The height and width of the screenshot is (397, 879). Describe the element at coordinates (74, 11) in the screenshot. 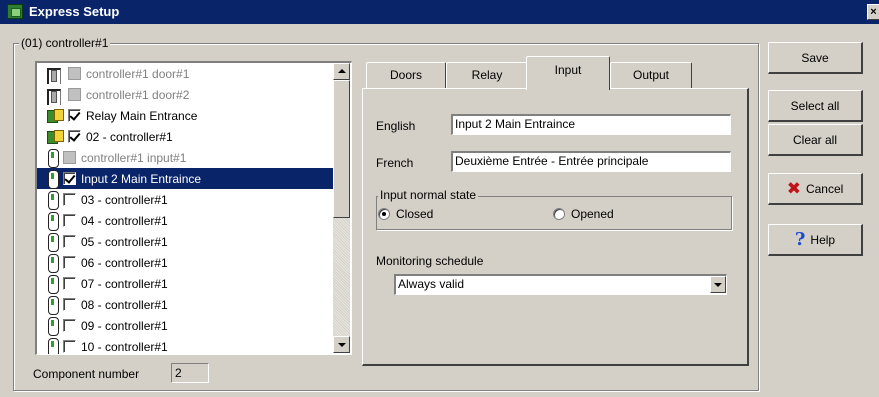

I see `window-title: Express Setup` at that location.